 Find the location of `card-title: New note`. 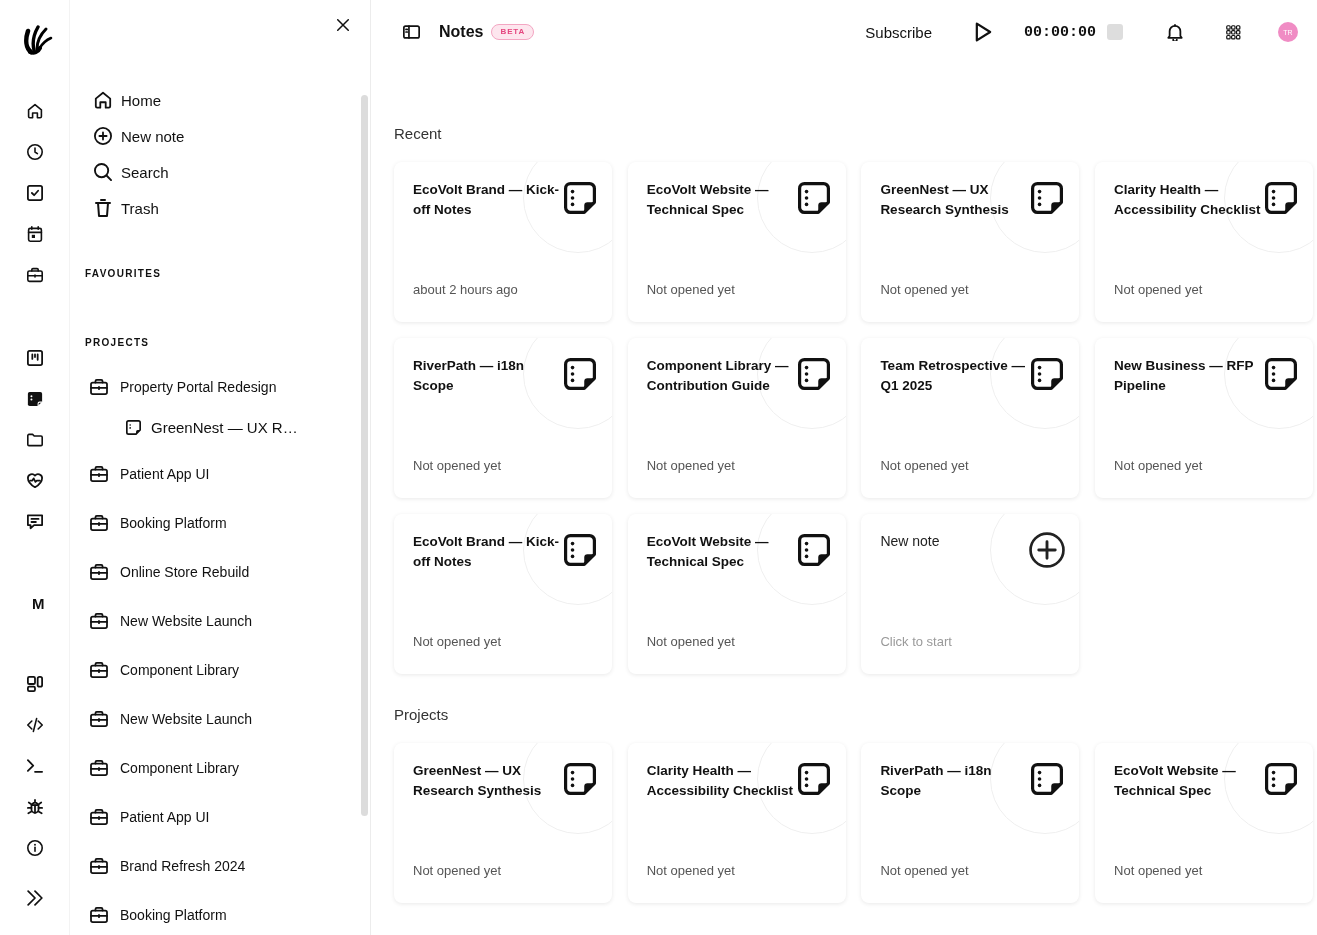

card-title: New note is located at coordinates (910, 541).